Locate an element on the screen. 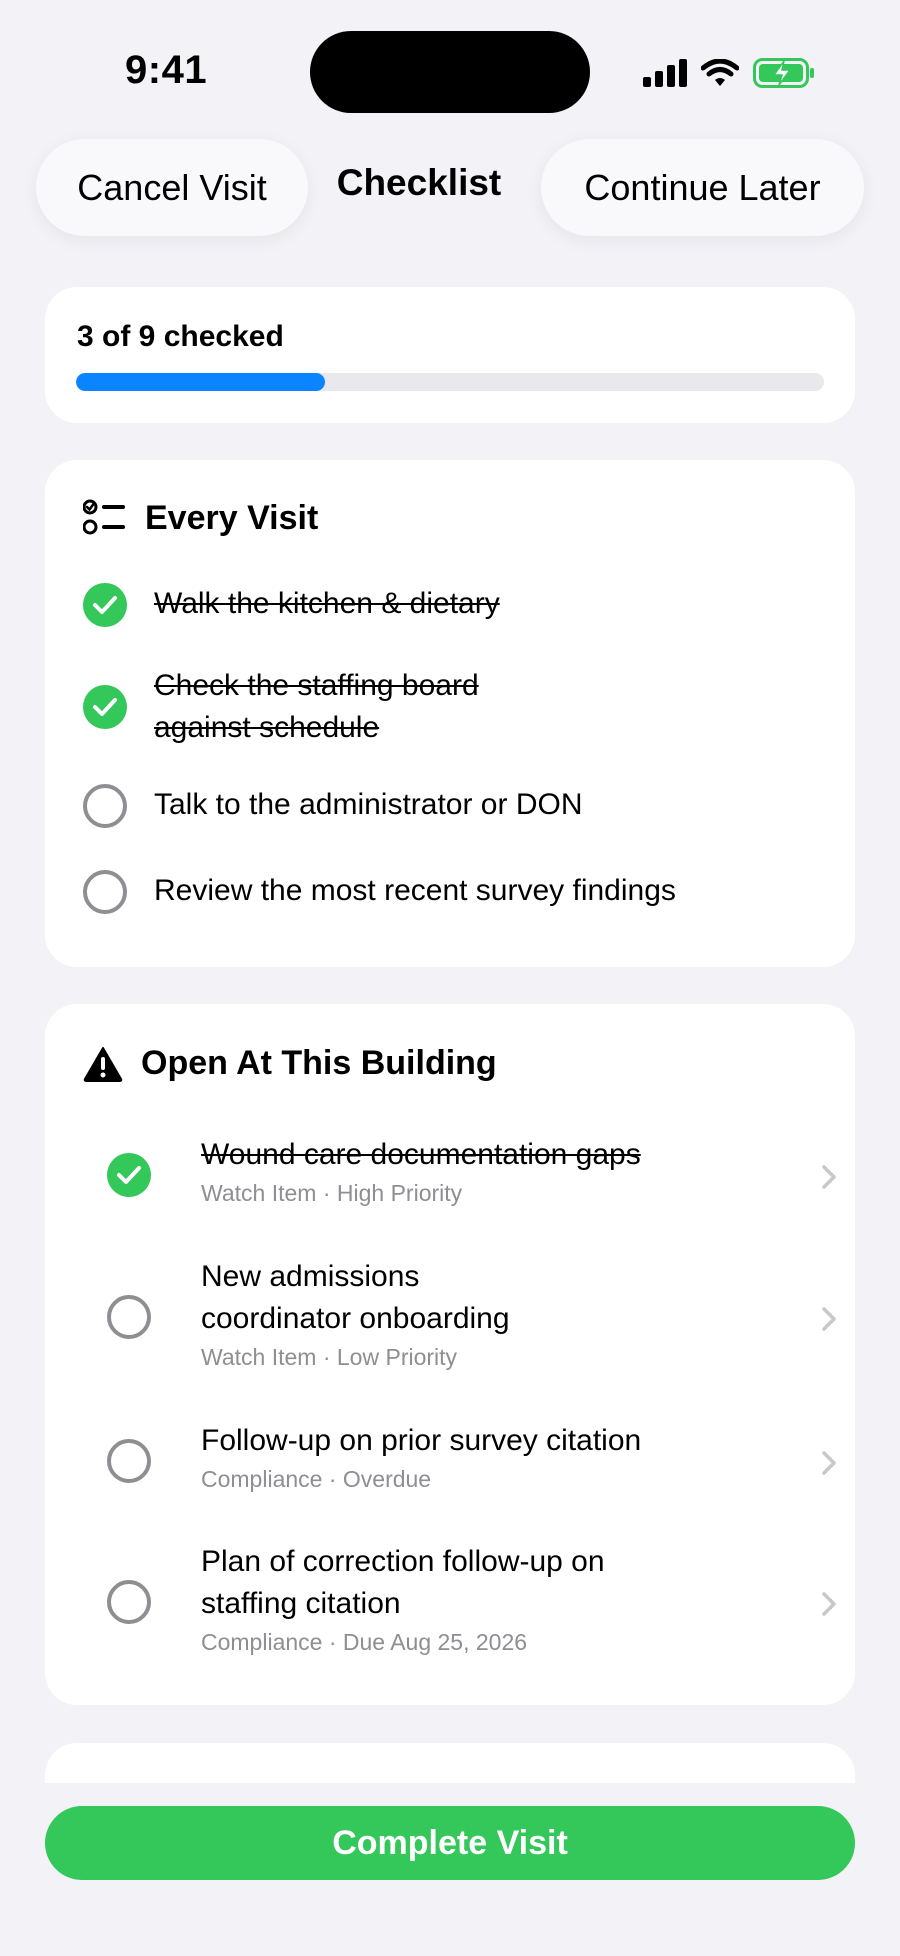 The height and width of the screenshot is (1956, 900). checklist-item-label: Review the most recent survey findings is located at coordinates (415, 890).